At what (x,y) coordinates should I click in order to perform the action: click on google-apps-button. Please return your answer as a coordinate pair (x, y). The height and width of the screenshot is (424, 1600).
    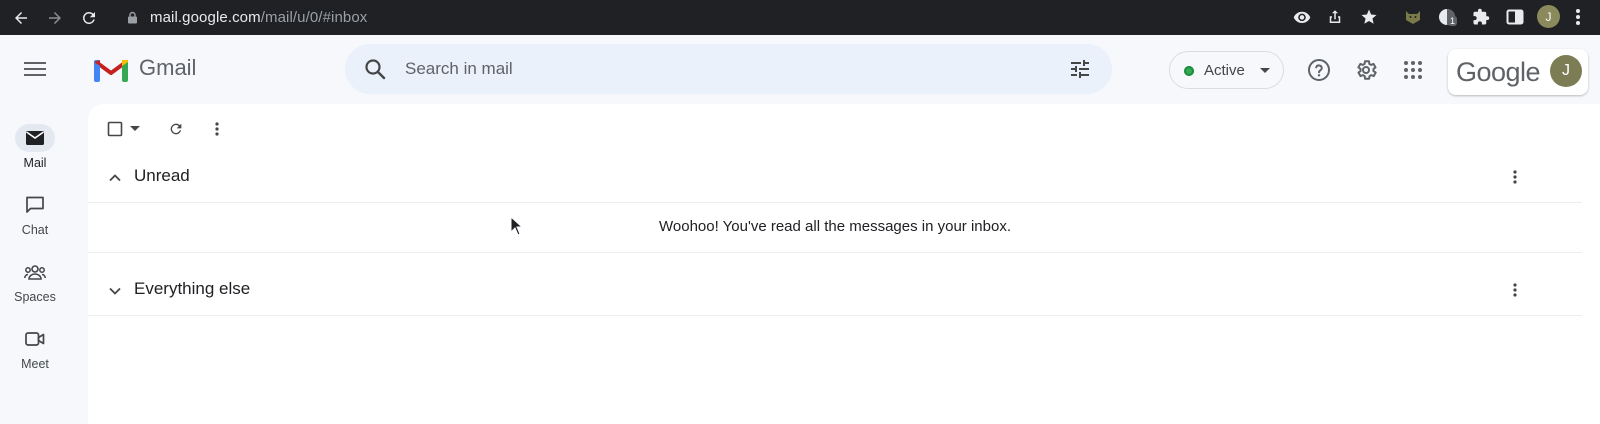
    Looking at the image, I should click on (1413, 70).